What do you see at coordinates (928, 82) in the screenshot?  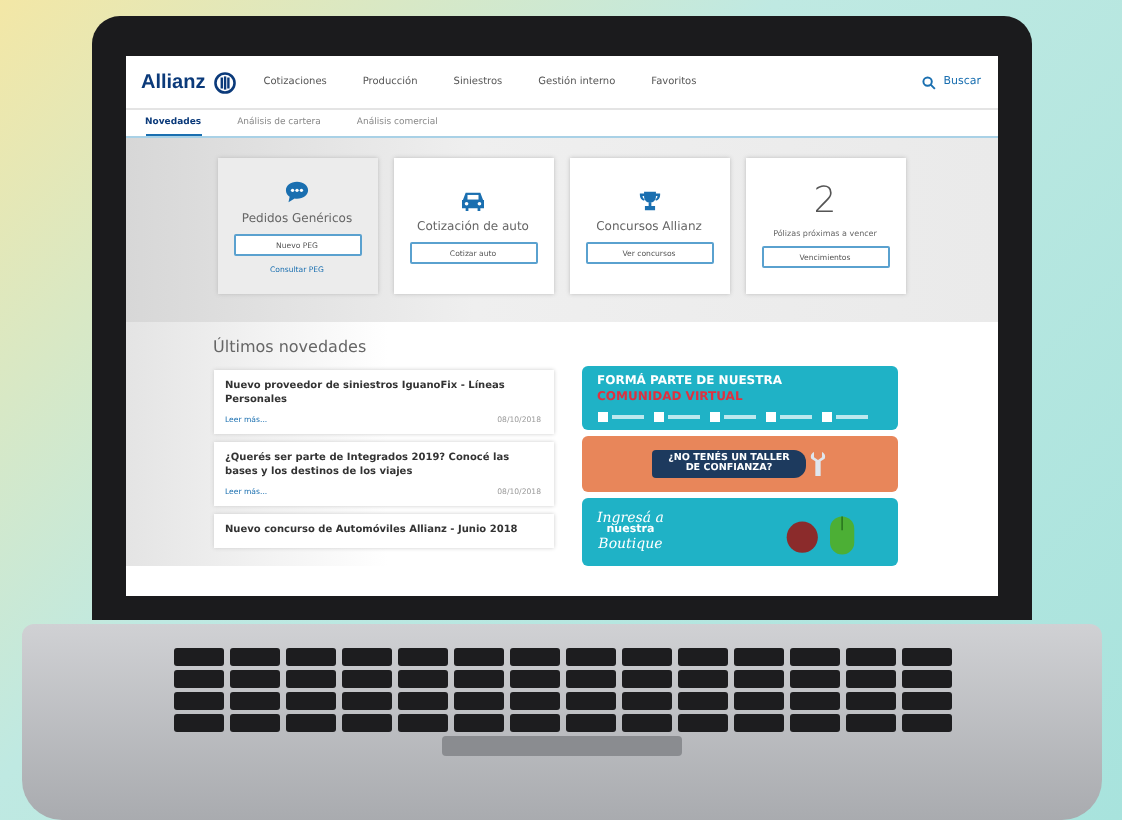 I see `search-icon` at bounding box center [928, 82].